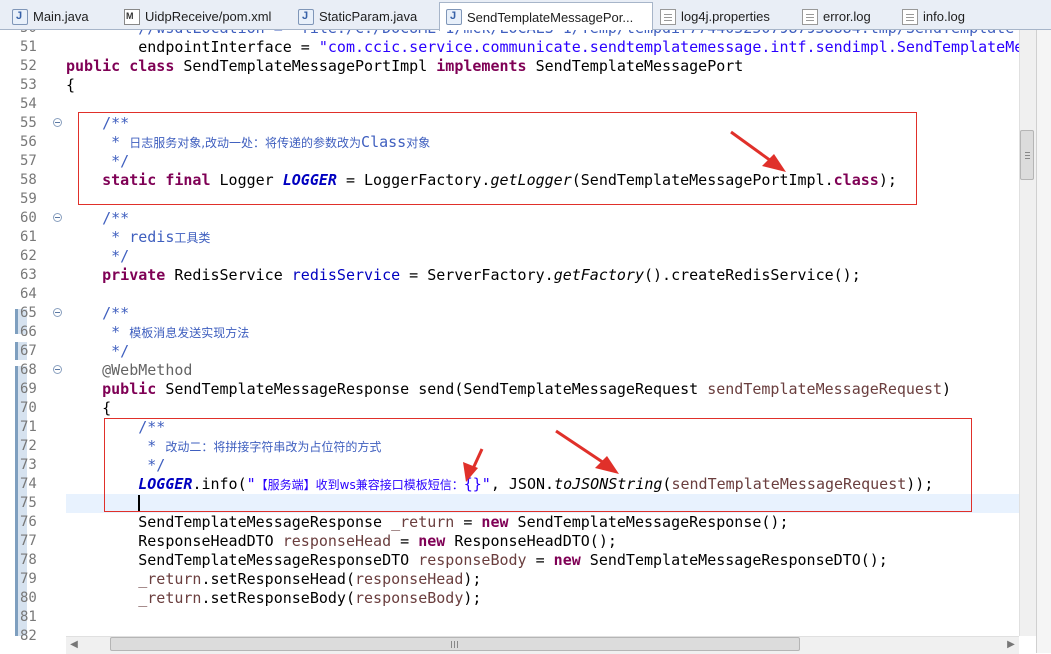  I want to click on scroll-left-icon: ◀, so click(74, 645).